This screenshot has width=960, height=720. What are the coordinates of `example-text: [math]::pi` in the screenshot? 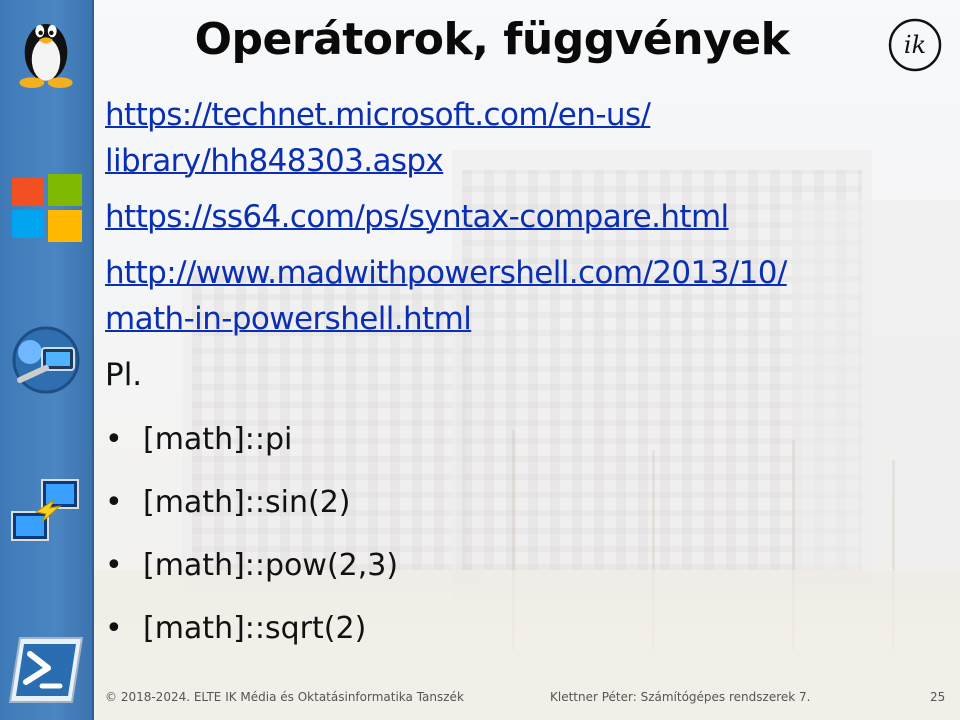 It's located at (218, 439).